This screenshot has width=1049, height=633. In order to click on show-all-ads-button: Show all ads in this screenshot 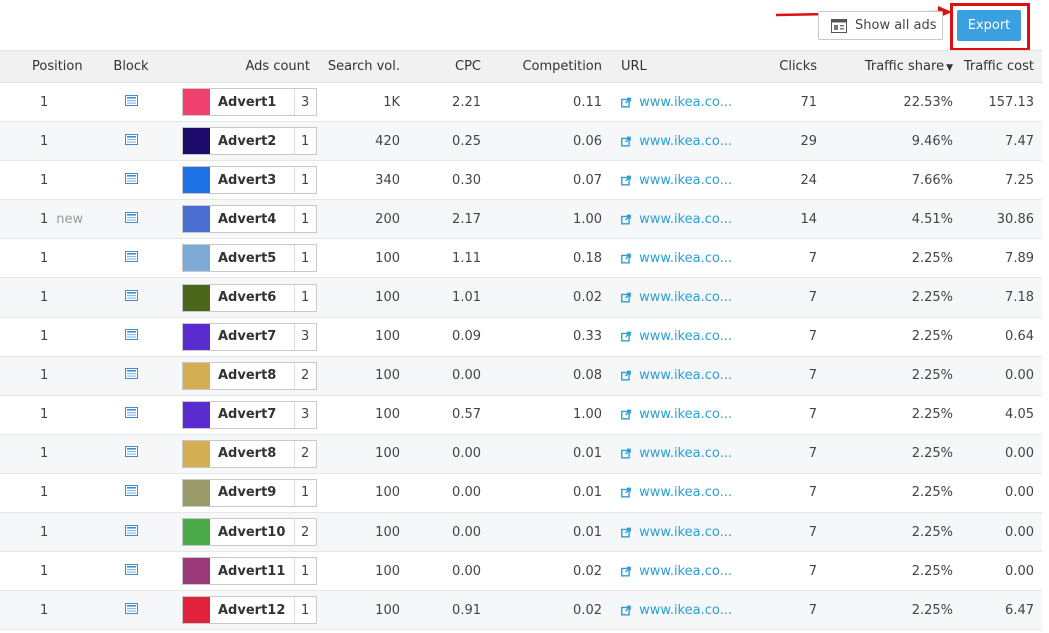, I will do `click(880, 25)`.